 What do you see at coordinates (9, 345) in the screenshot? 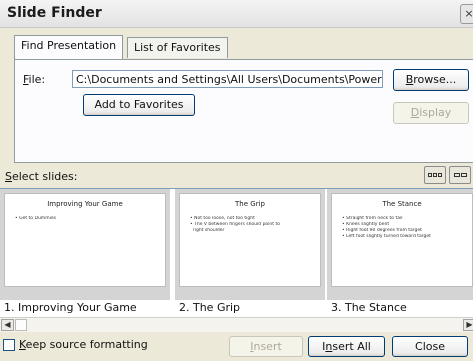
I see `checkbox-box` at bounding box center [9, 345].